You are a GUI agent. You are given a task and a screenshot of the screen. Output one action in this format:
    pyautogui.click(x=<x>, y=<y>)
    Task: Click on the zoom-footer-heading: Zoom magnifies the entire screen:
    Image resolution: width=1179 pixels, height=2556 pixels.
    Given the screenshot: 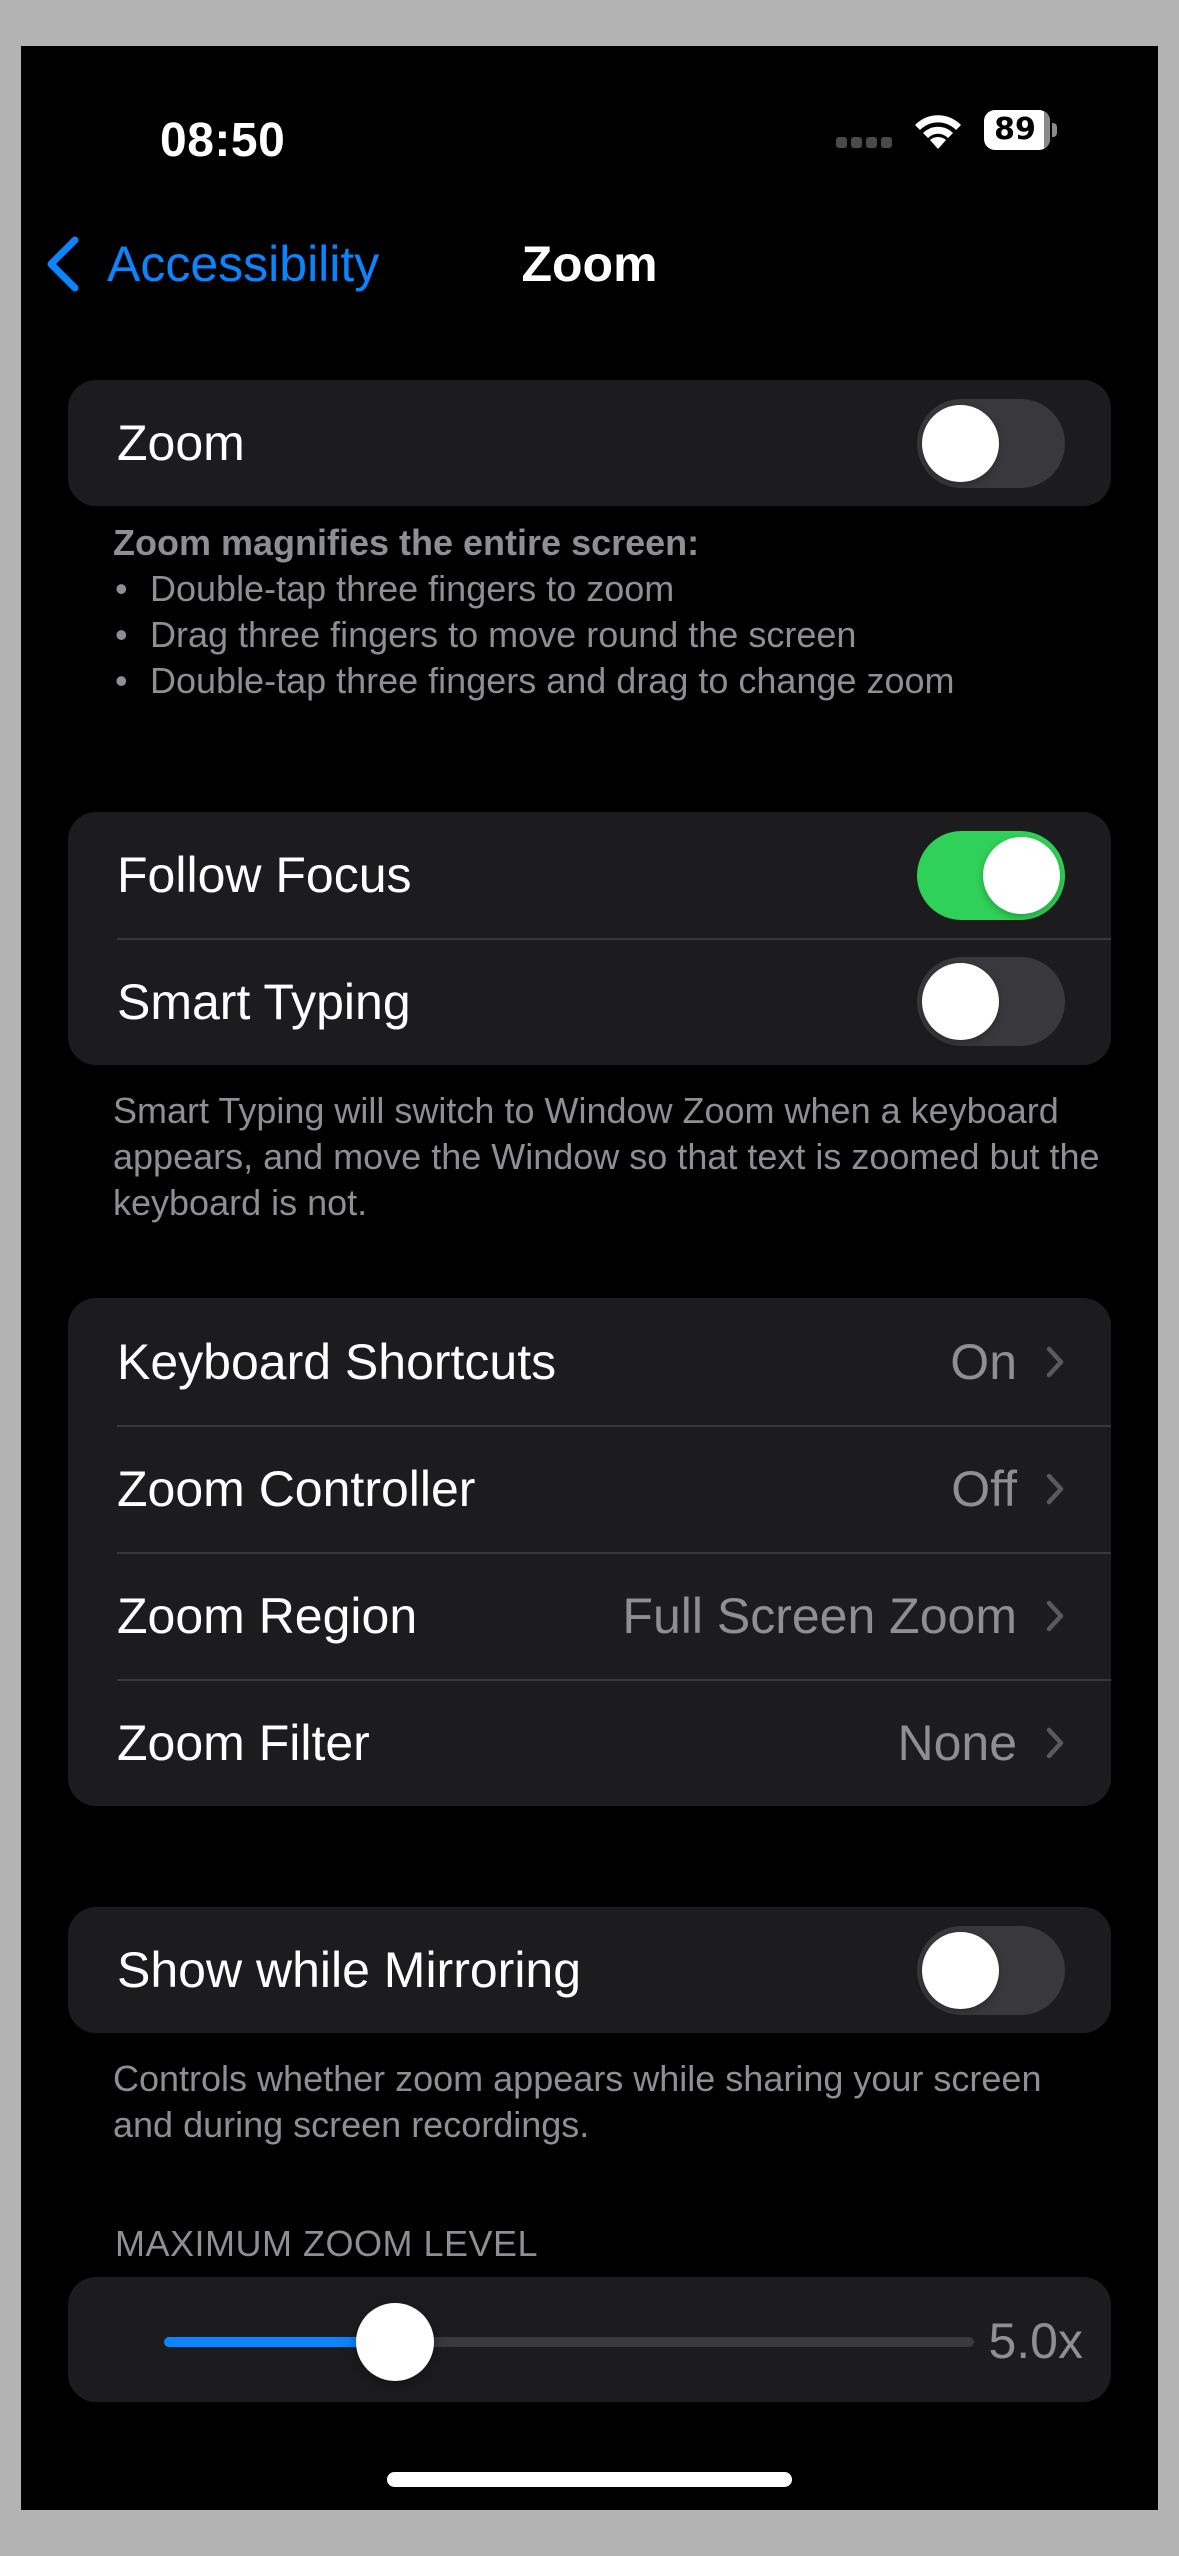 What is the action you would take?
    pyautogui.click(x=406, y=542)
    